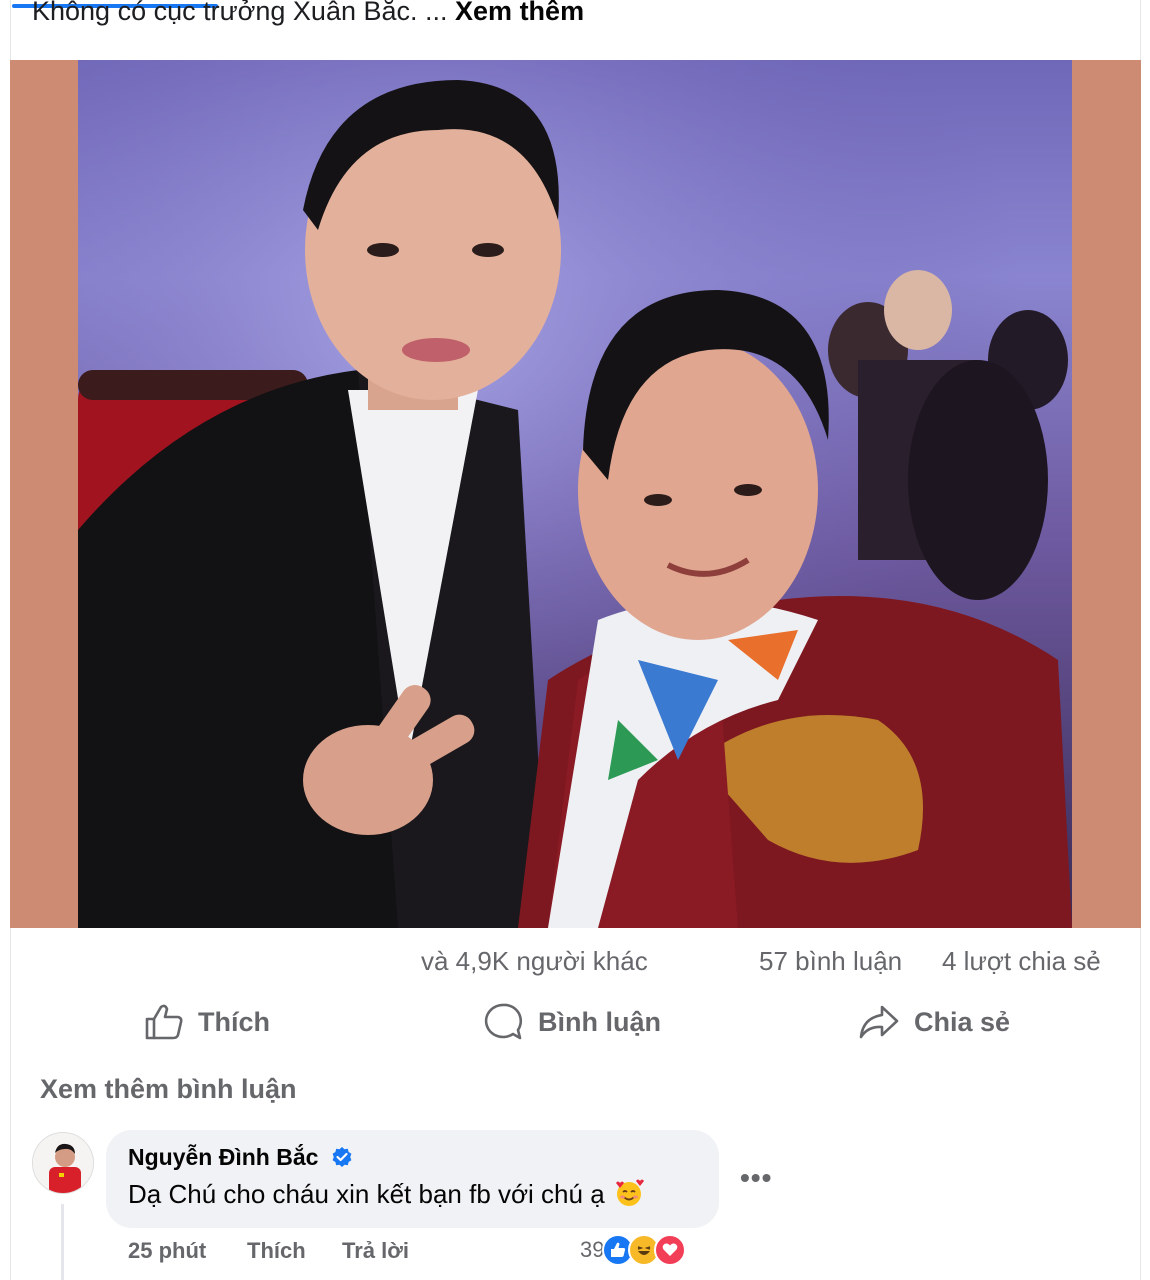  What do you see at coordinates (830, 961) in the screenshot?
I see `comment-count: 57 bình luận` at bounding box center [830, 961].